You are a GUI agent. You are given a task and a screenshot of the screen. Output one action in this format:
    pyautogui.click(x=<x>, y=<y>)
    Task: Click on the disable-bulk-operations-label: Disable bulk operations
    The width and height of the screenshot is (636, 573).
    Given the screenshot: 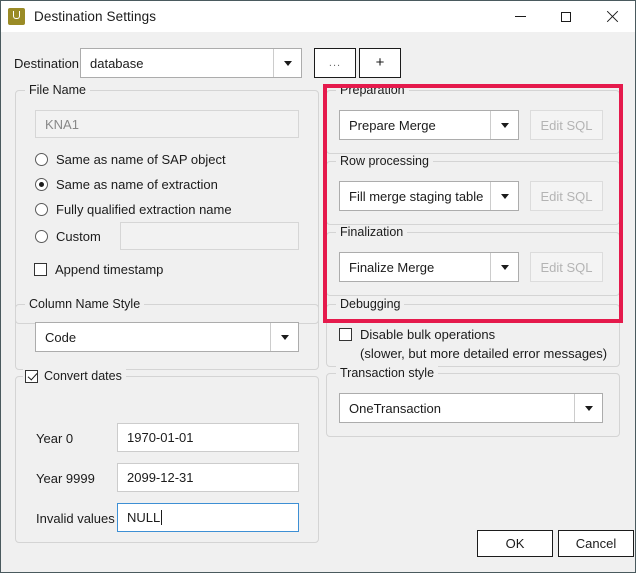 What is the action you would take?
    pyautogui.click(x=428, y=334)
    